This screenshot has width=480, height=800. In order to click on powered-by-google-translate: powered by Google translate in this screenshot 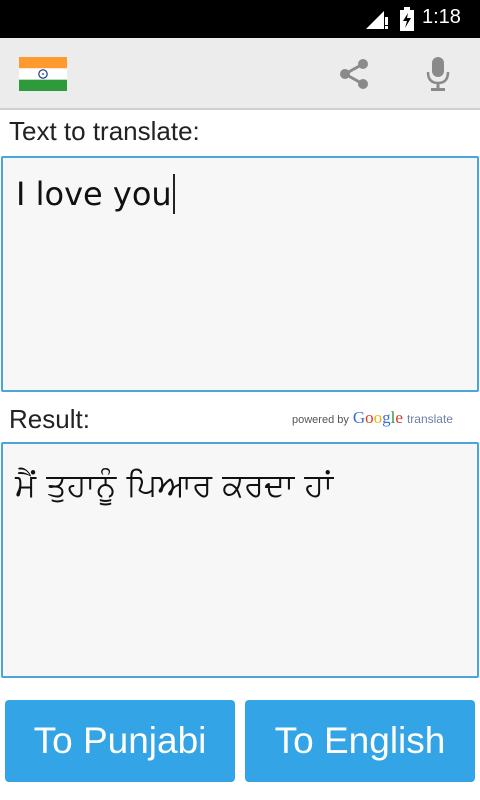, I will do `click(372, 418)`.